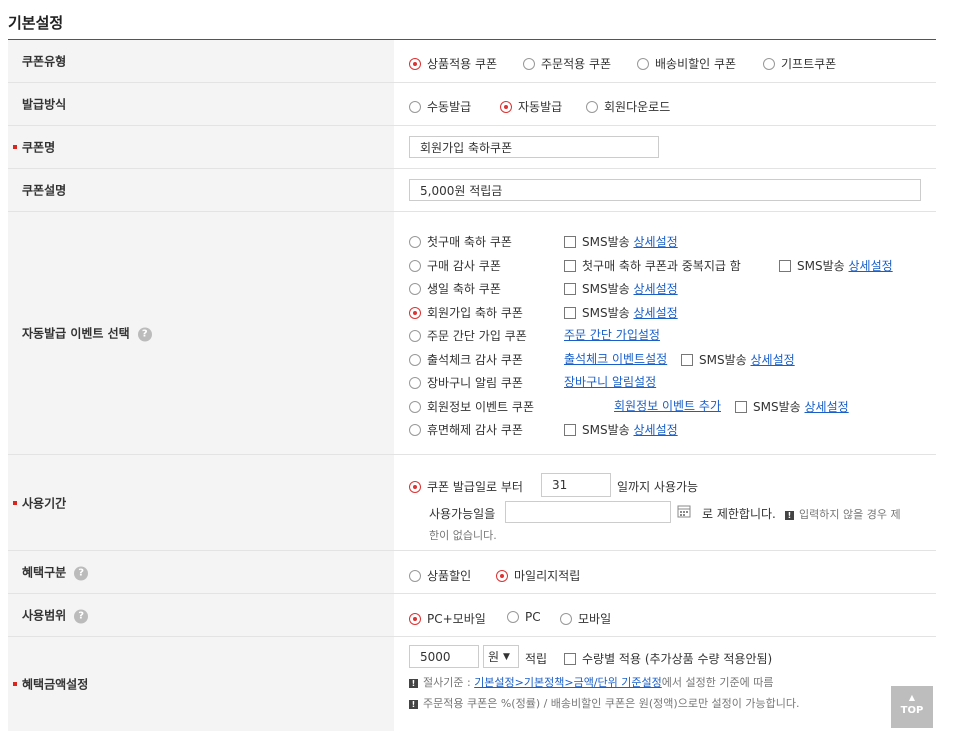 This screenshot has height=731, width=954. Describe the element at coordinates (464, 289) in the screenshot. I see `radio-label: 생일 축하 쿠폰` at that location.